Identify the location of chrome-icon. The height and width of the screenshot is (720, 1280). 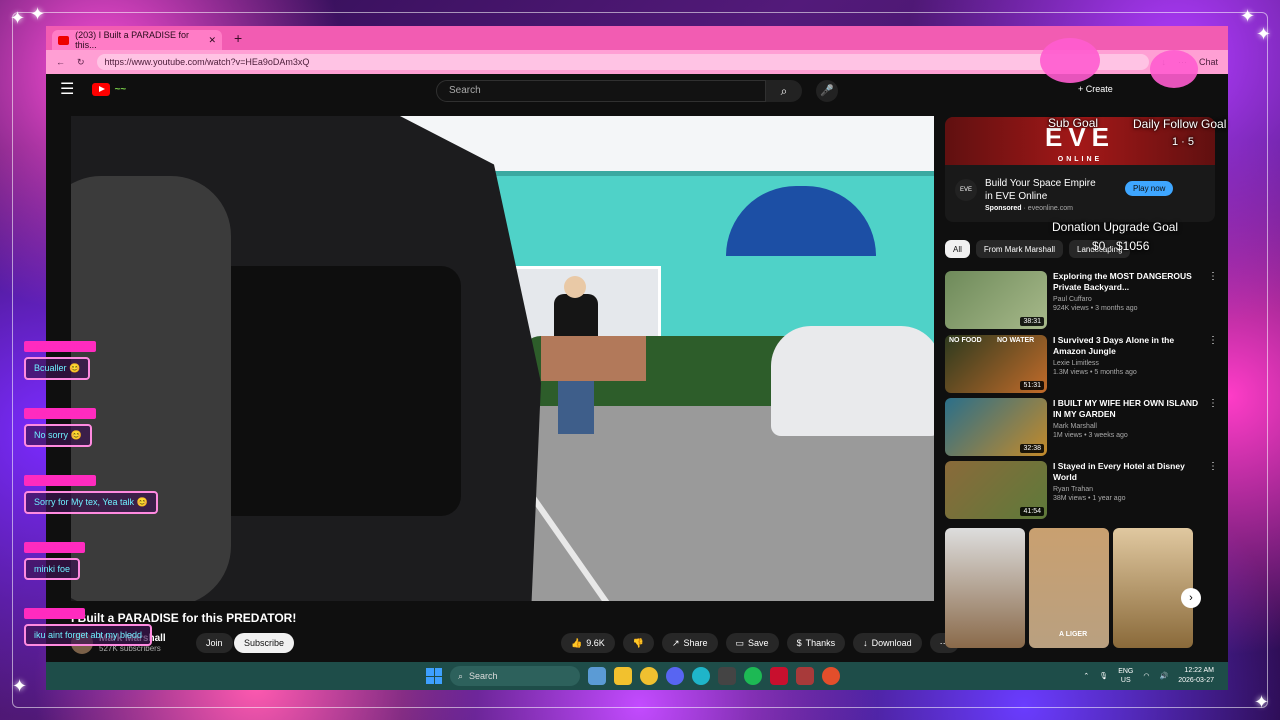
(831, 676).